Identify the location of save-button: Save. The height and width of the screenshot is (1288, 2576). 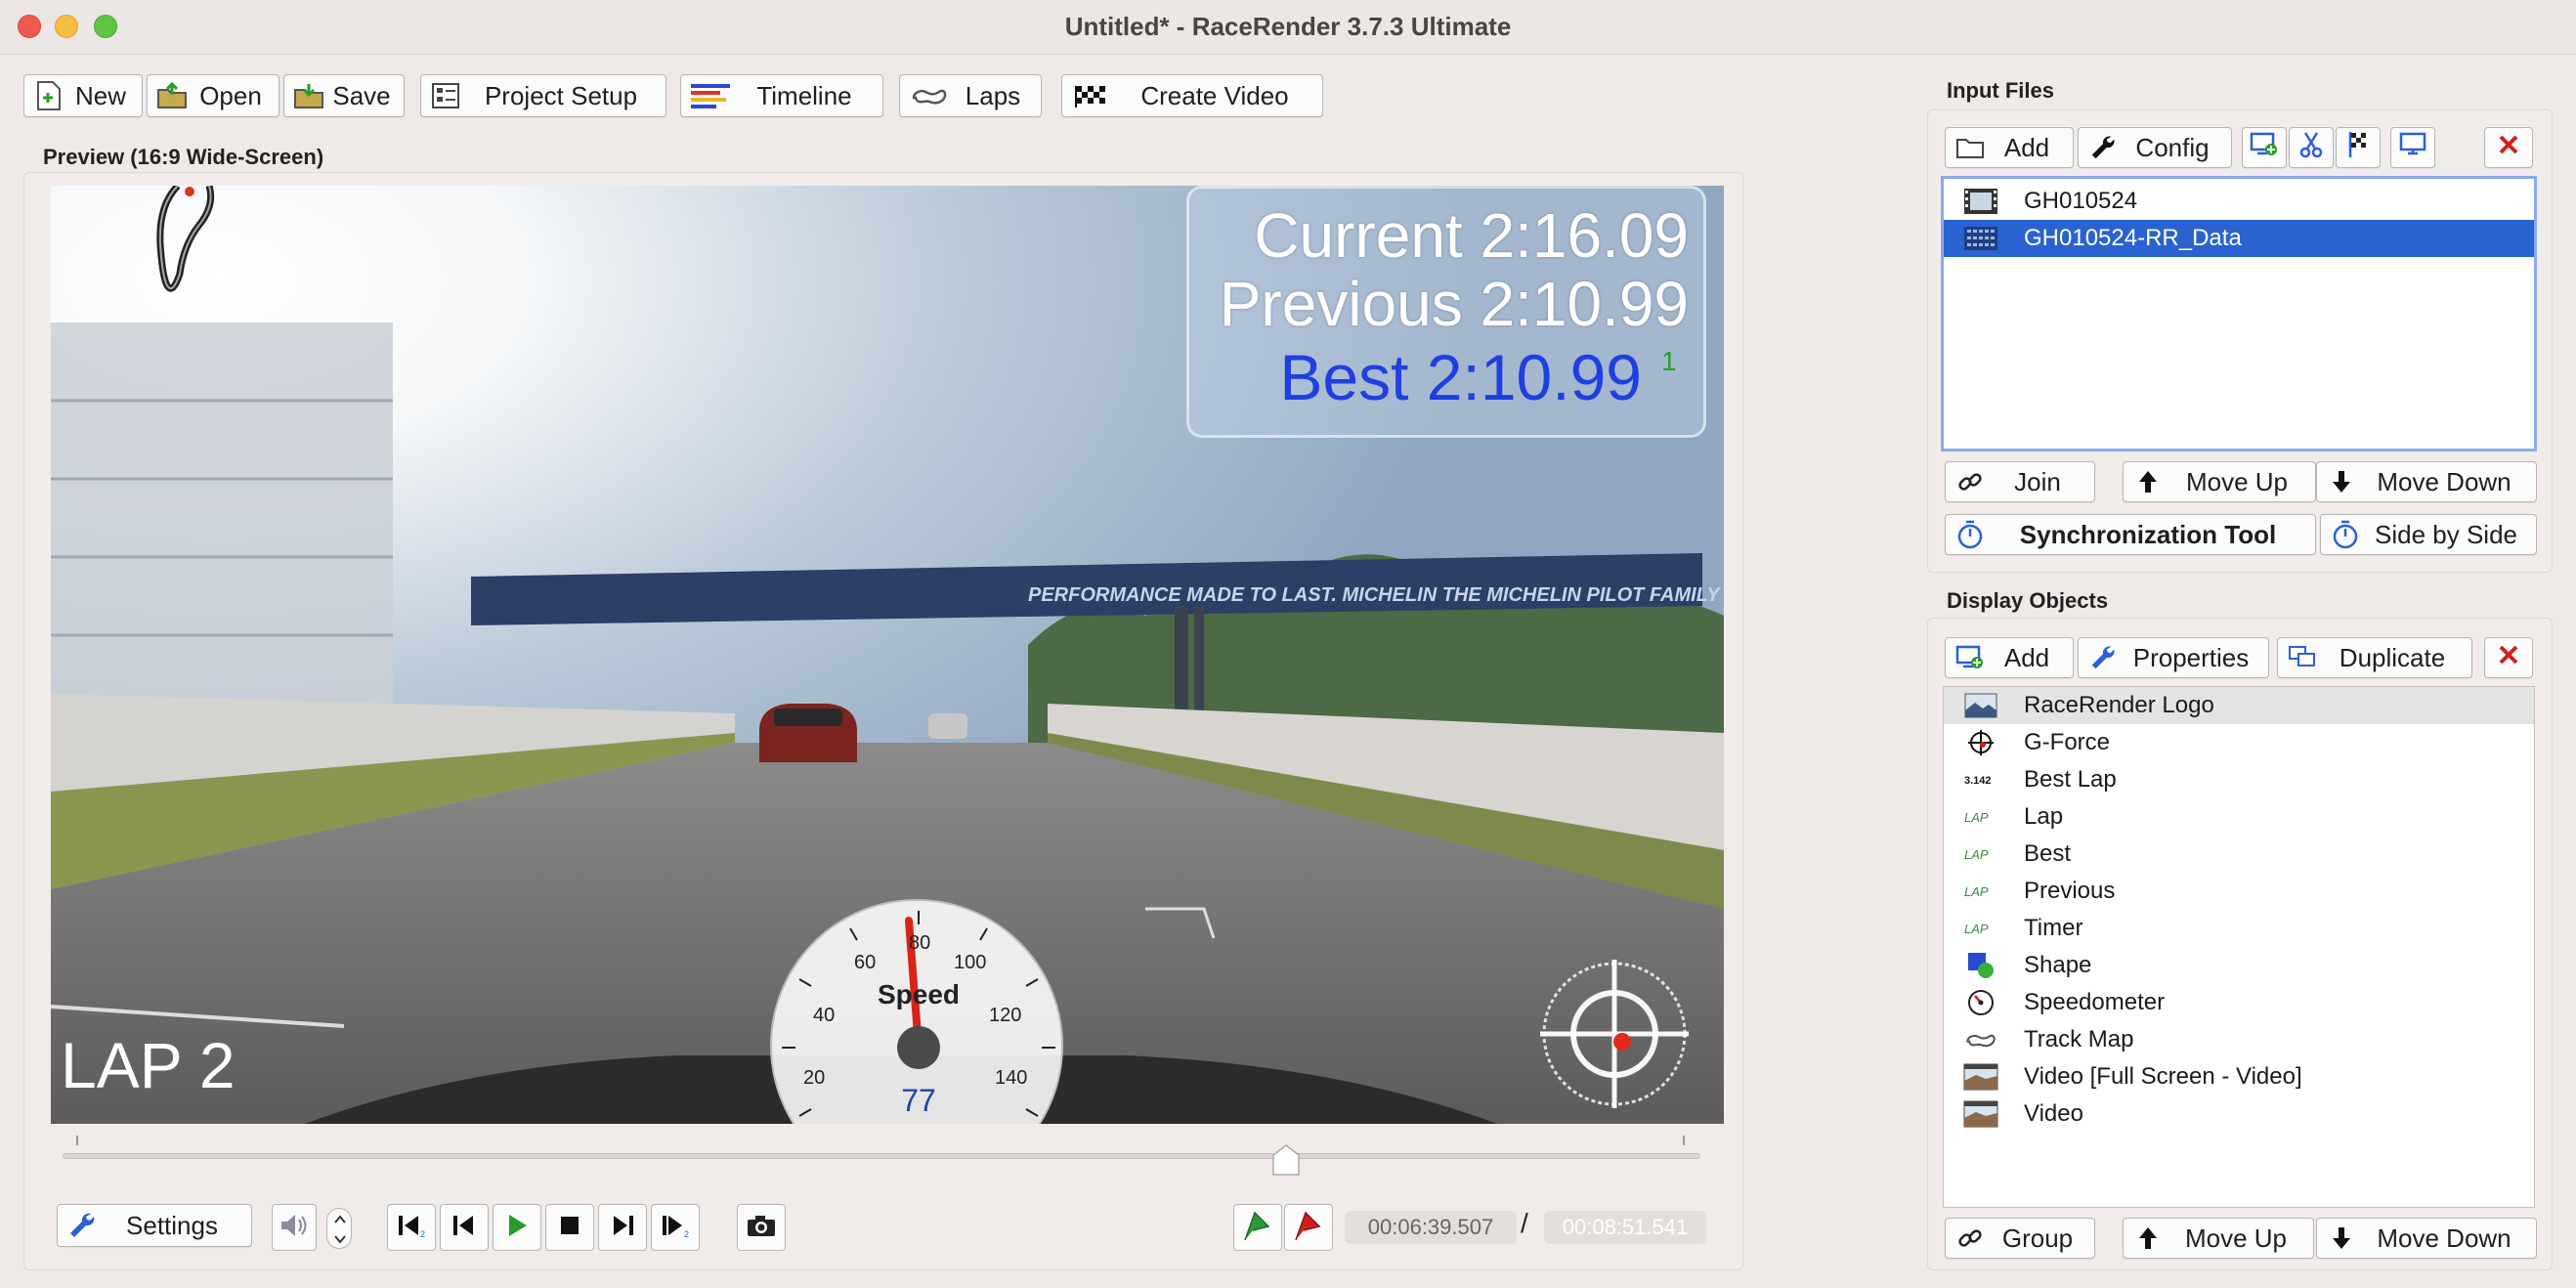
(344, 96).